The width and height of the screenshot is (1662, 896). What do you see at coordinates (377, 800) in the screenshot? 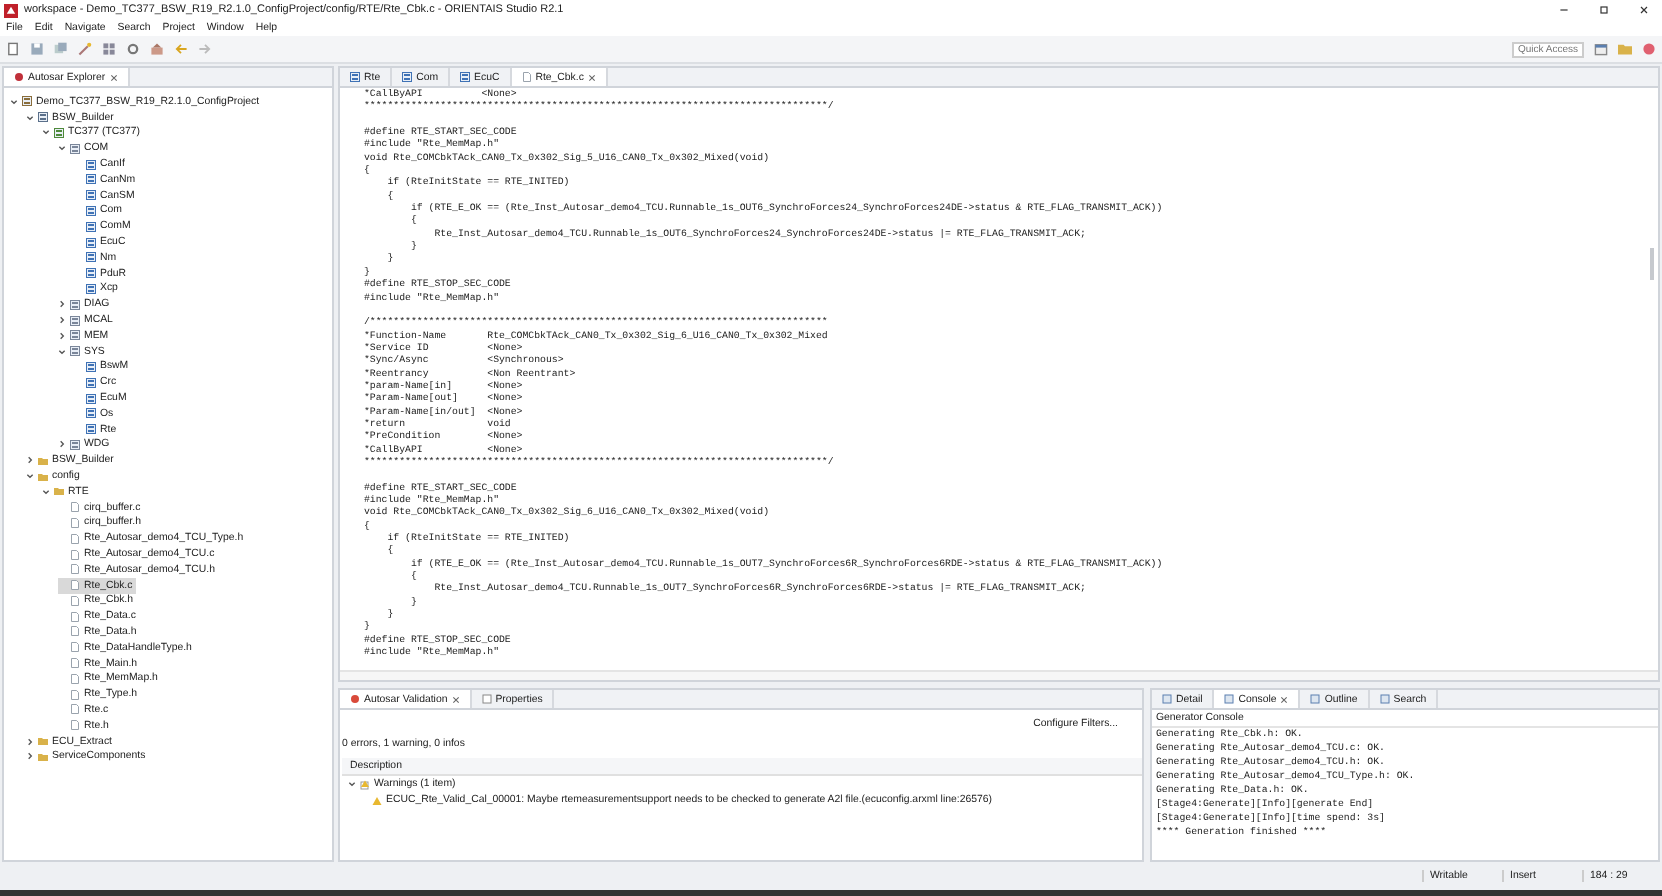
I see `warning-icon` at bounding box center [377, 800].